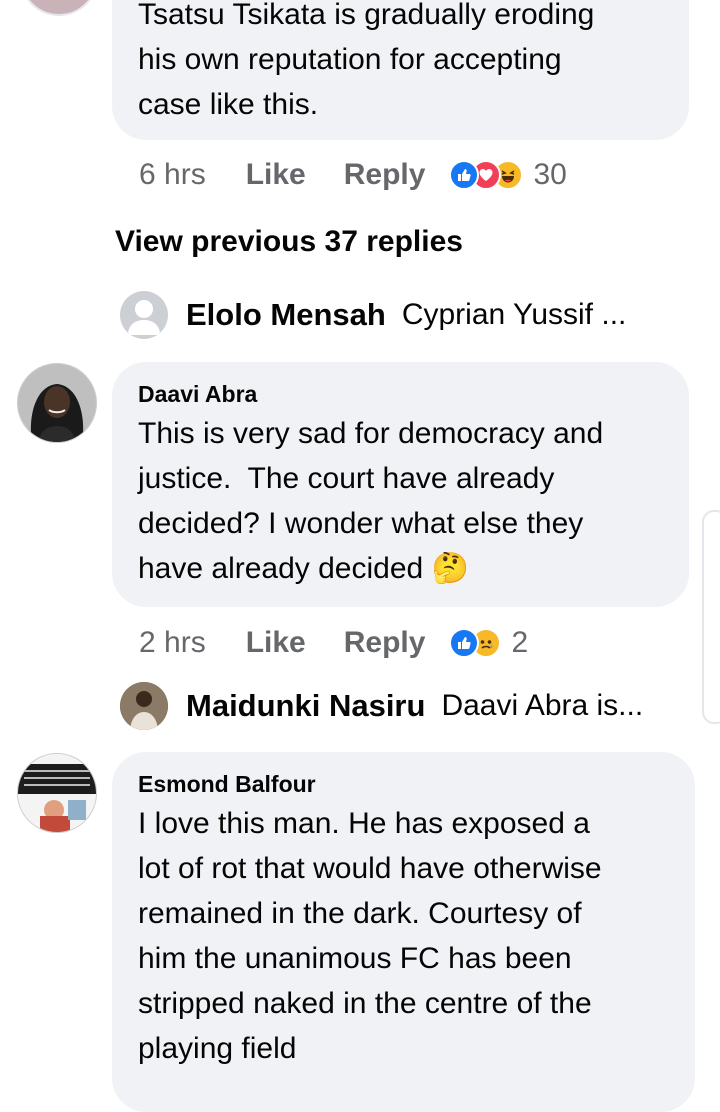  What do you see at coordinates (711, 617) in the screenshot?
I see `scrollbar` at bounding box center [711, 617].